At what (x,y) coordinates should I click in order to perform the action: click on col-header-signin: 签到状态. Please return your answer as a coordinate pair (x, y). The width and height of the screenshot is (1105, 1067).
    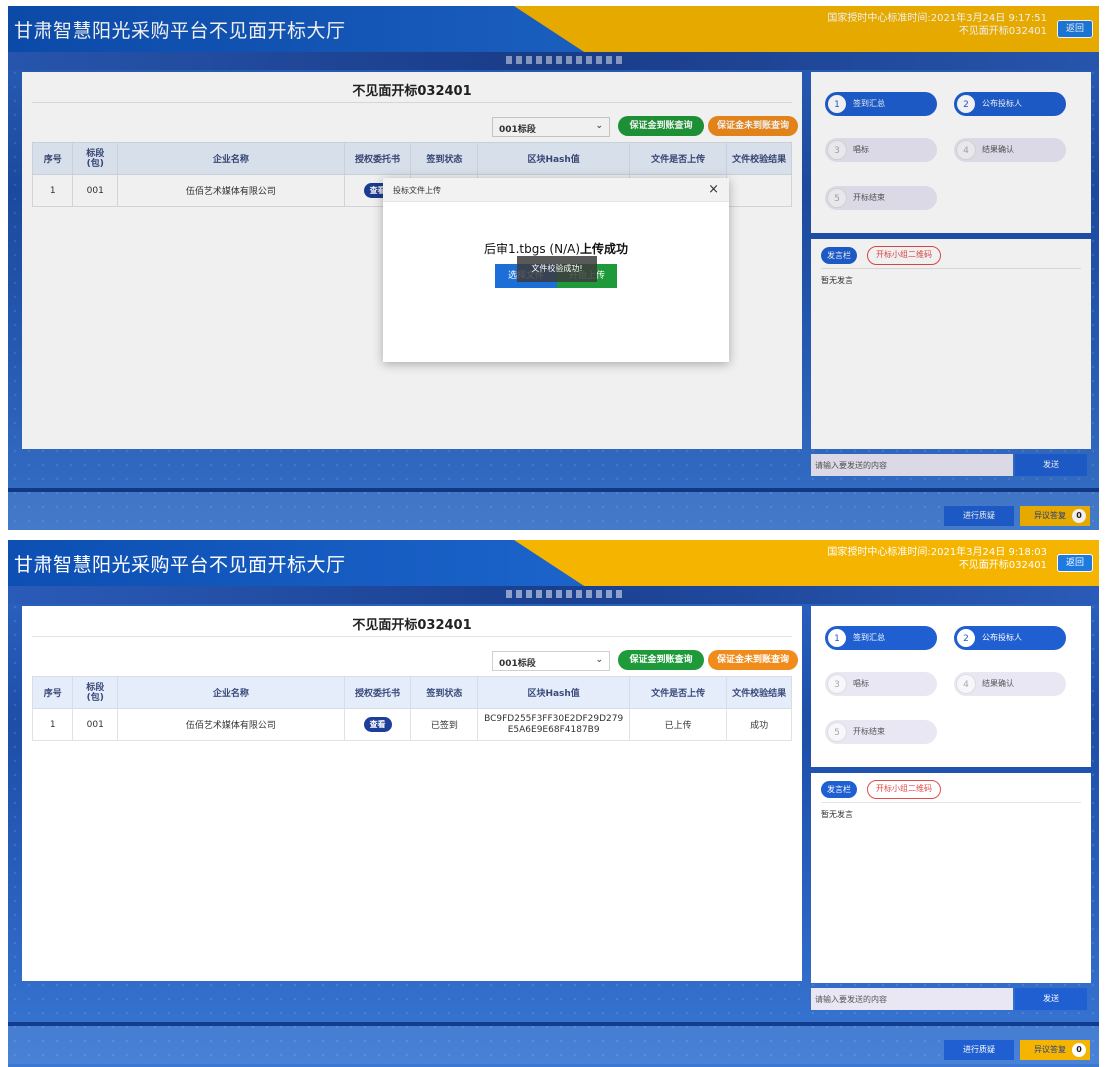
    Looking at the image, I should click on (444, 692).